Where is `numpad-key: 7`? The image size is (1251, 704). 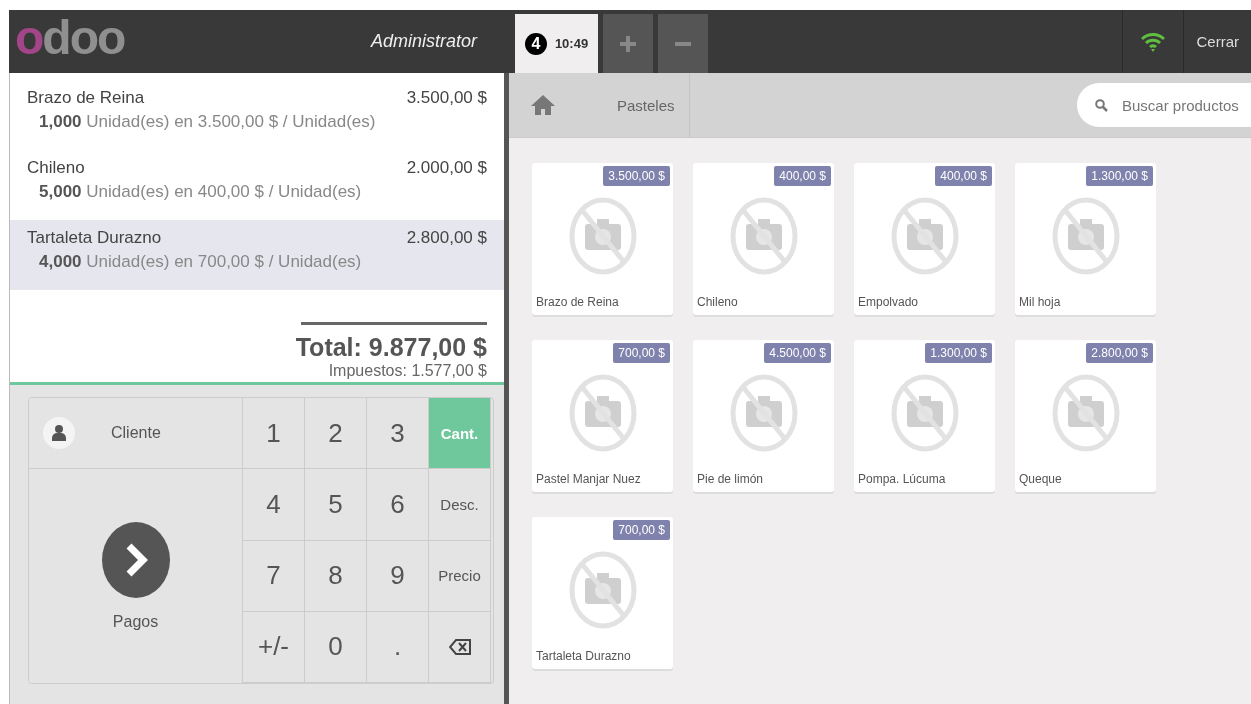
numpad-key: 7 is located at coordinates (274, 576).